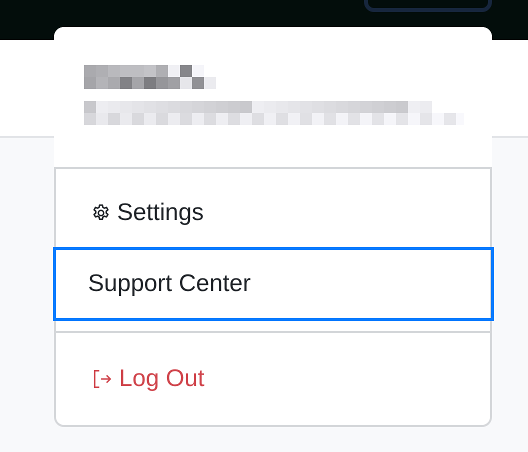 This screenshot has height=452, width=528. I want to click on logout-icon, so click(102, 379).